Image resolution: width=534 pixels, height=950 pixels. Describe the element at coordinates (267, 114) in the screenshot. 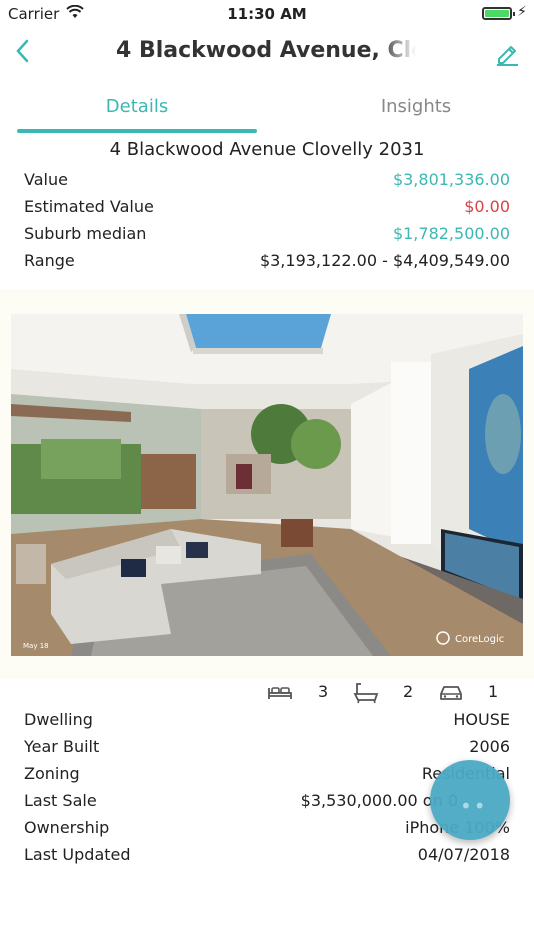

I see `segment-tabs: Details Insights` at that location.